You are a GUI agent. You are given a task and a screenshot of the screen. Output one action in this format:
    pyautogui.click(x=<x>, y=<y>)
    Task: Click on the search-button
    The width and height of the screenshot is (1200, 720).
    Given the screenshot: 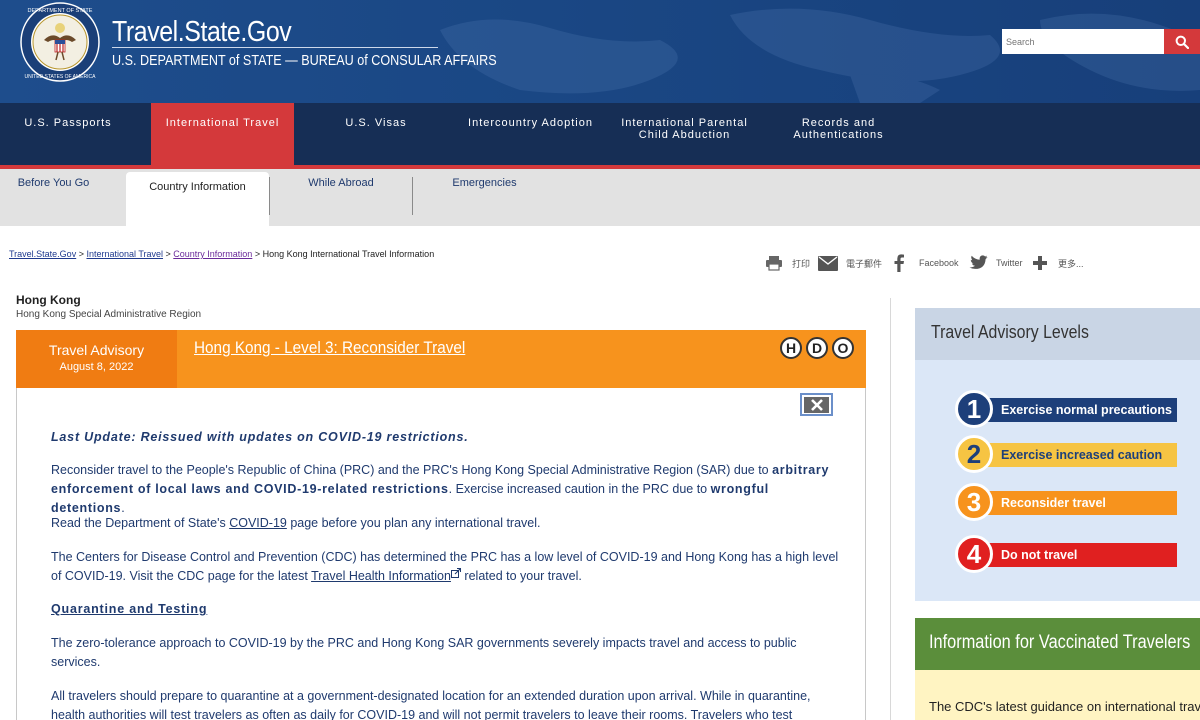 What is the action you would take?
    pyautogui.click(x=1182, y=41)
    